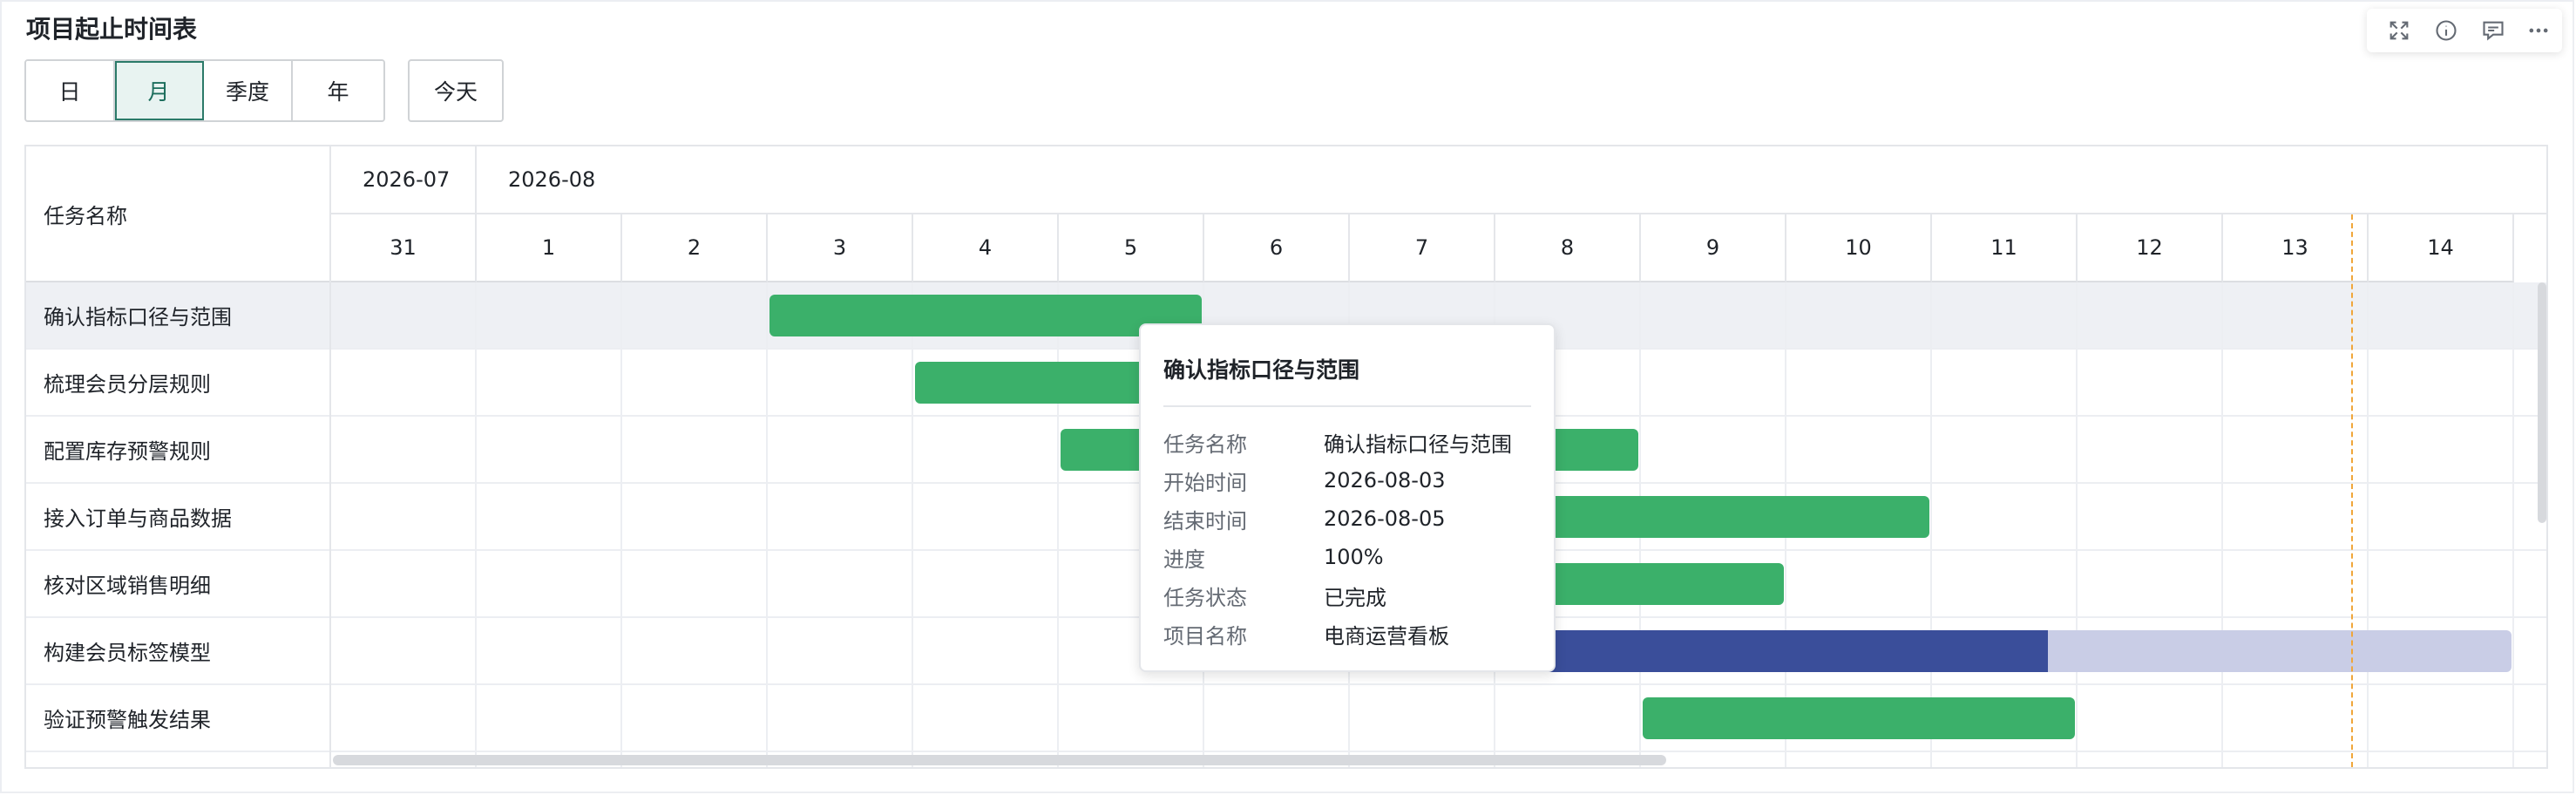  What do you see at coordinates (2538, 30) in the screenshot?
I see `more-icon` at bounding box center [2538, 30].